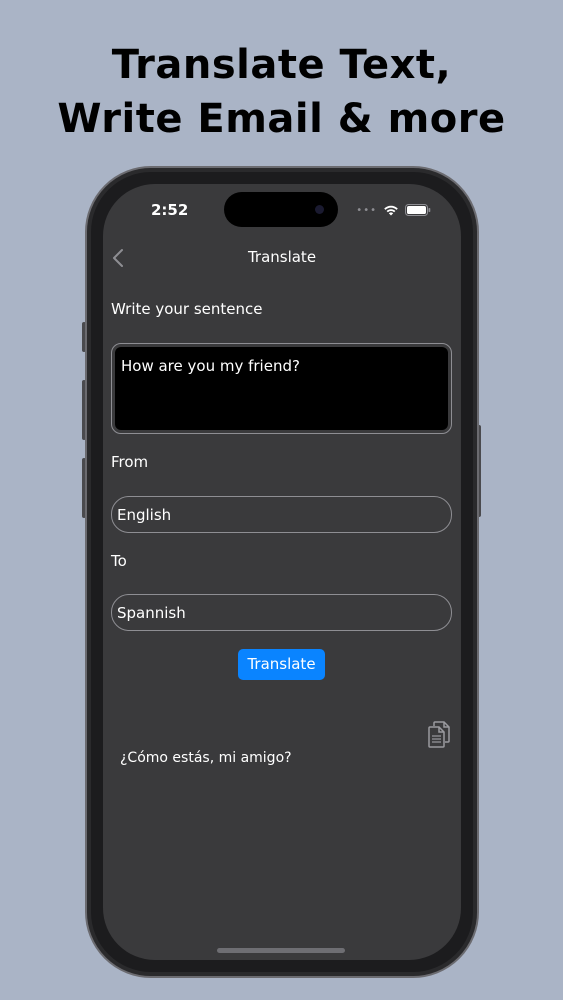 Image resolution: width=563 pixels, height=1000 pixels. I want to click on to-label: To, so click(119, 561).